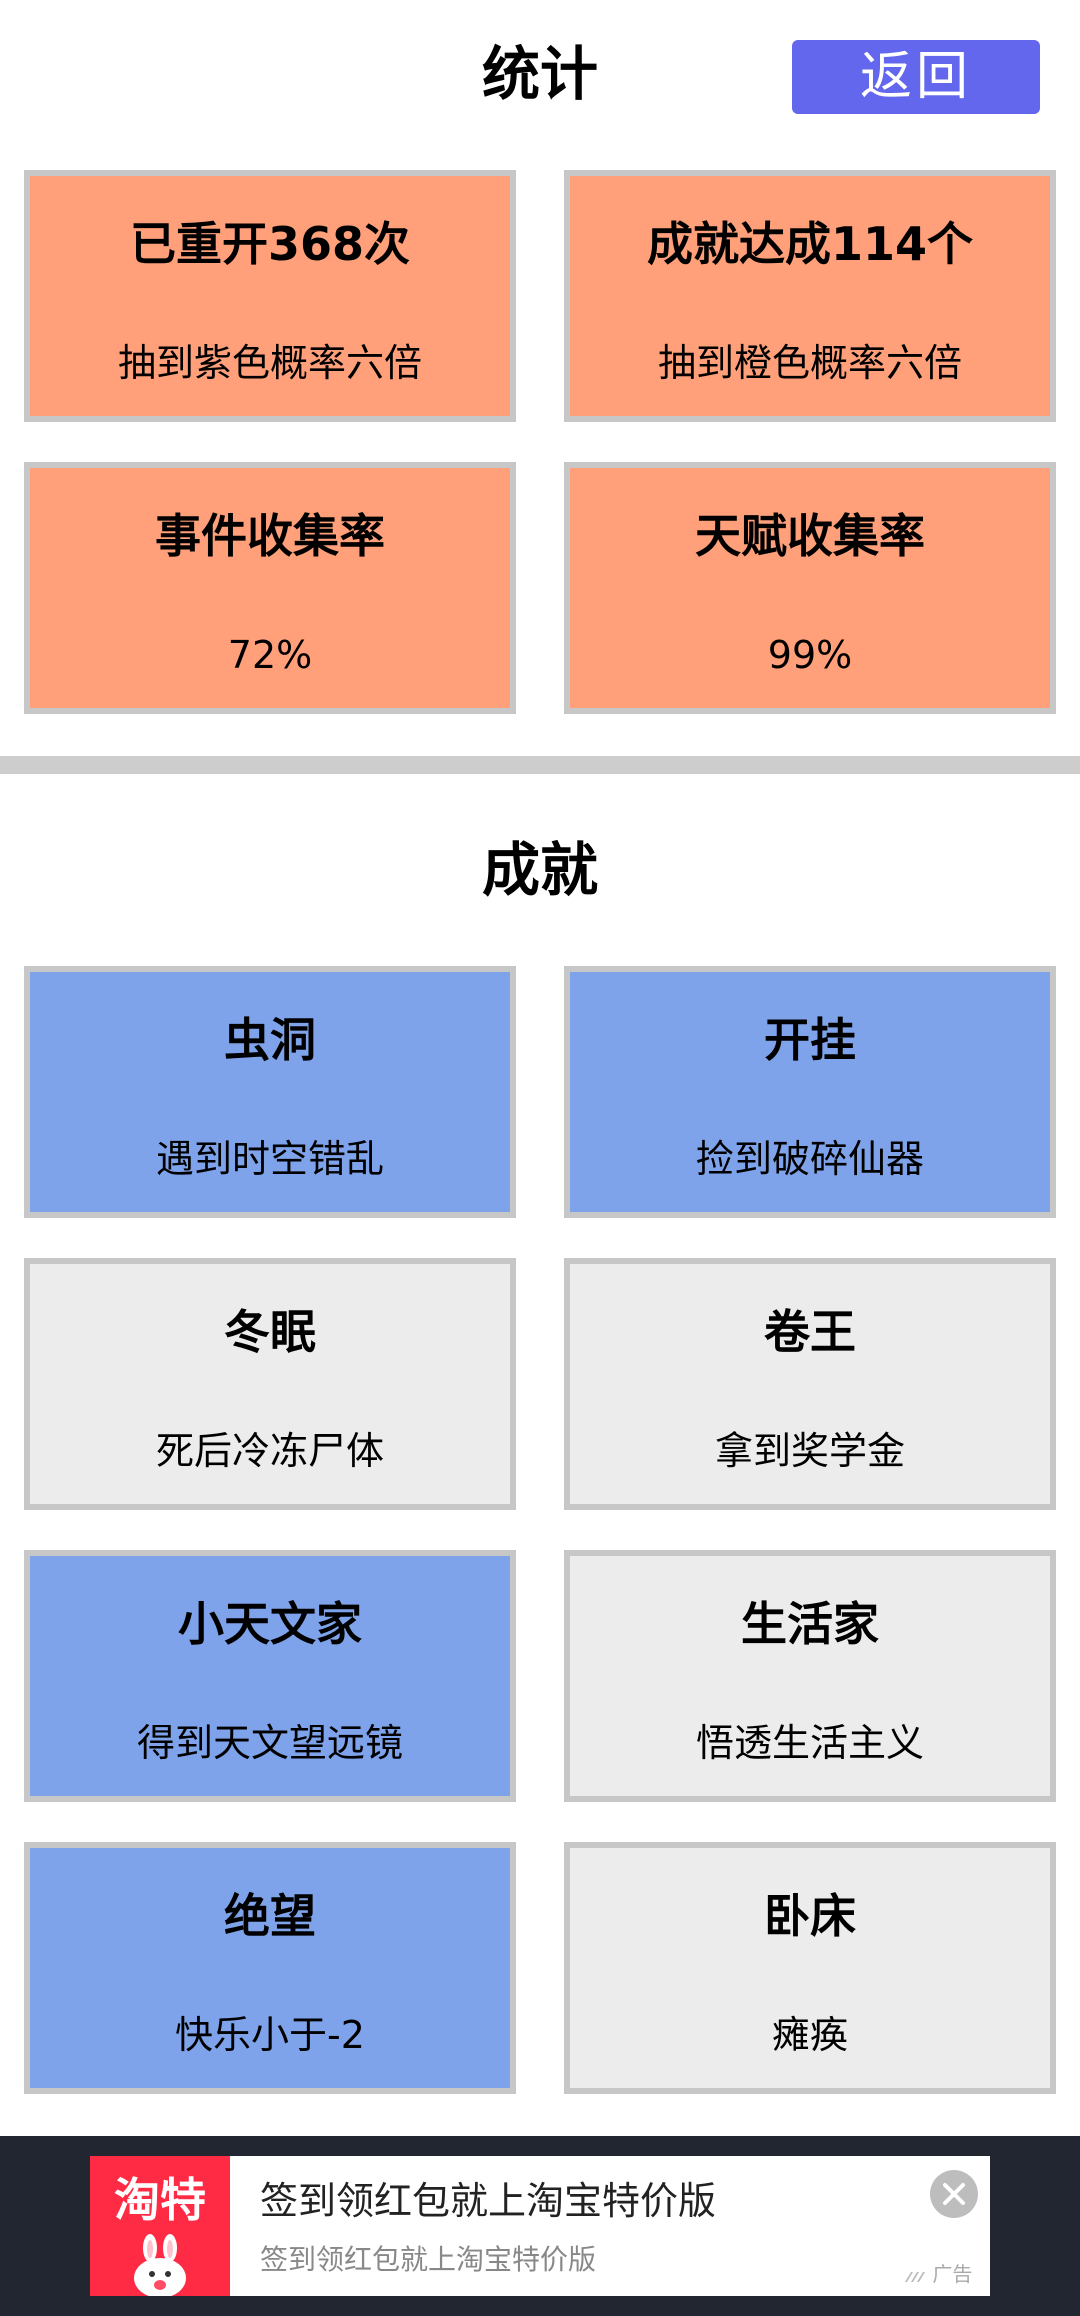 This screenshot has height=2316, width=1080. Describe the element at coordinates (270, 1384) in the screenshot. I see `achievement-card: 冬眠 死后冷冻尸体` at that location.